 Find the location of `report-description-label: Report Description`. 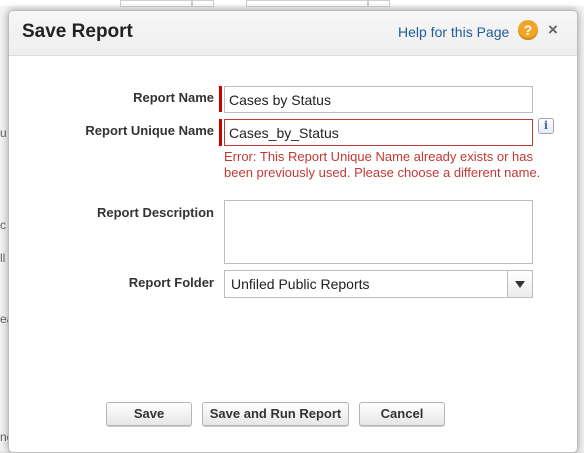

report-description-label: Report Description is located at coordinates (155, 212).